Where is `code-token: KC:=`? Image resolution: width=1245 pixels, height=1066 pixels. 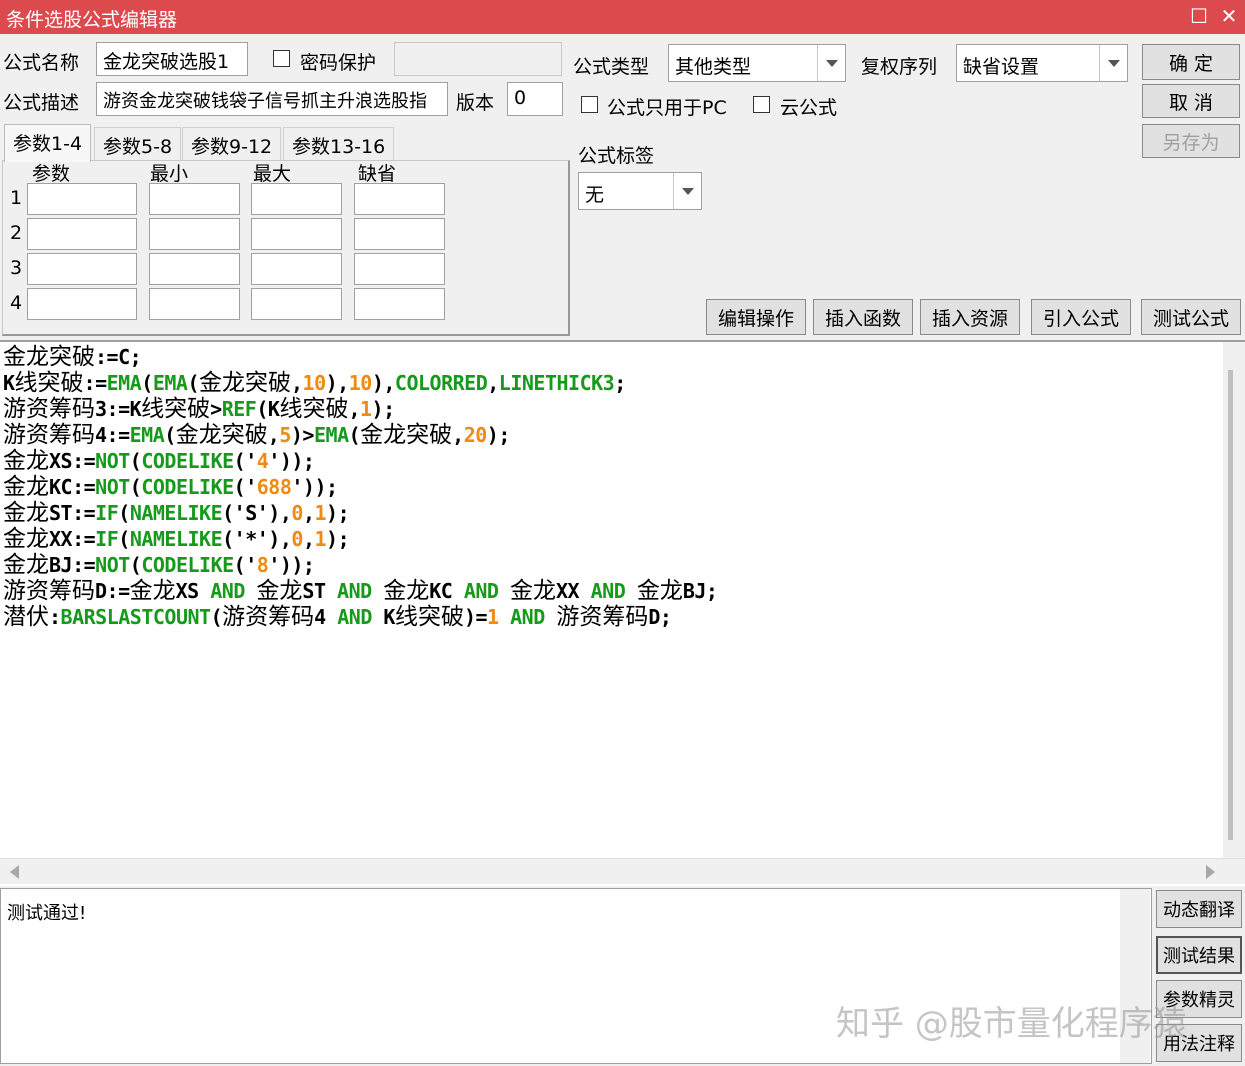 code-token: KC:= is located at coordinates (72, 487).